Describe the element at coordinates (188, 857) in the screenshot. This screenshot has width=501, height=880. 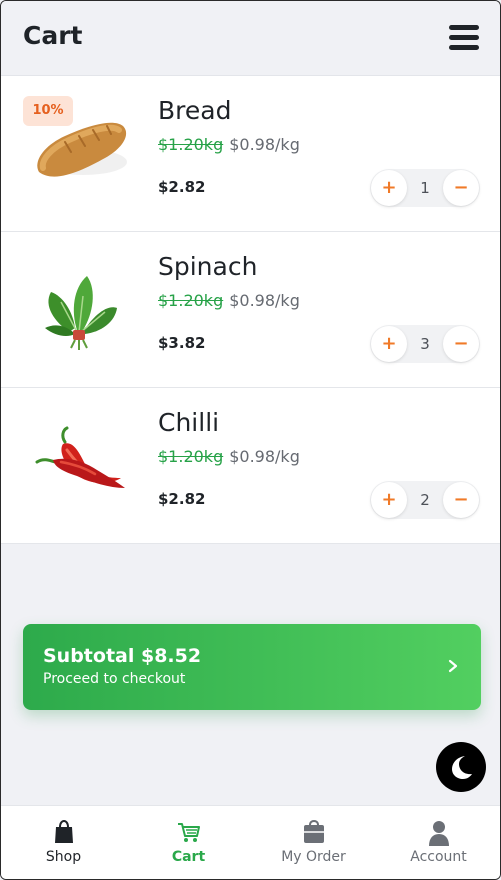
I see `nav-label-cart: Cart` at that location.